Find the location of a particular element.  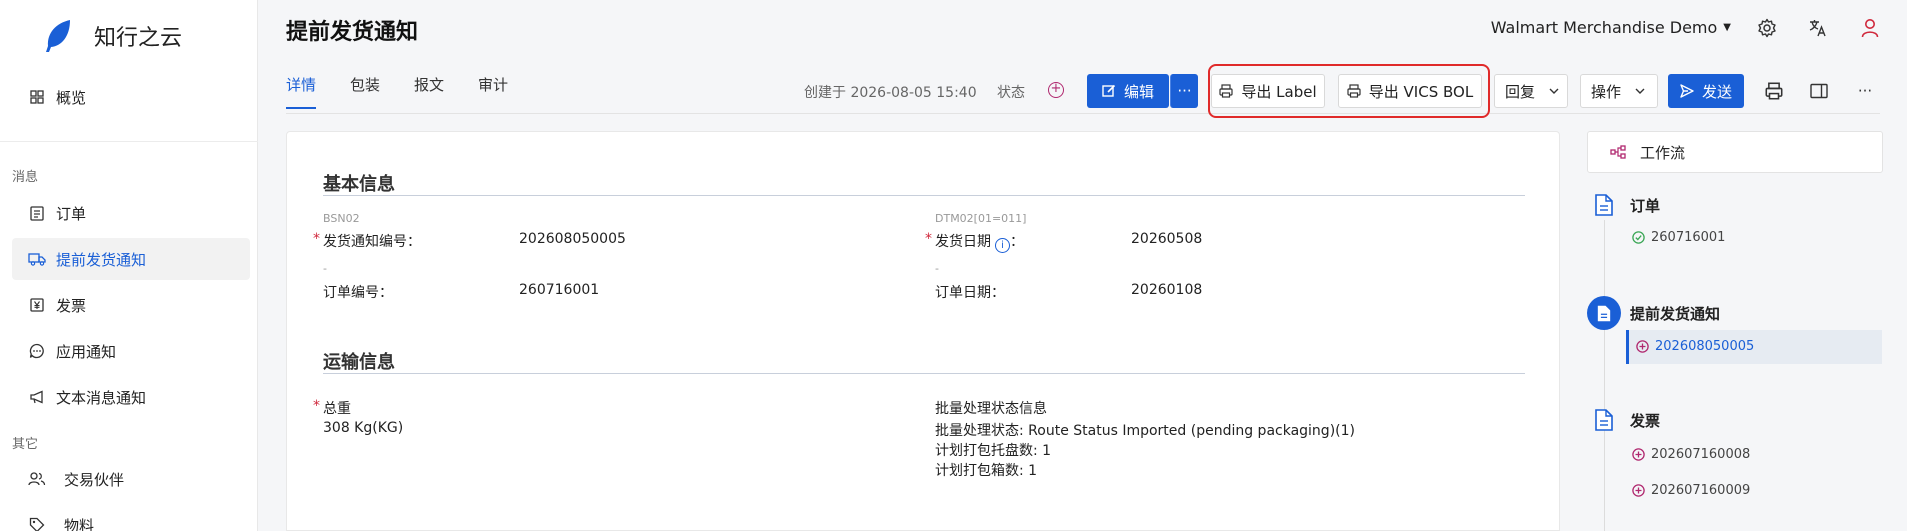

workflow-link-order: 260716001 is located at coordinates (1678, 237).